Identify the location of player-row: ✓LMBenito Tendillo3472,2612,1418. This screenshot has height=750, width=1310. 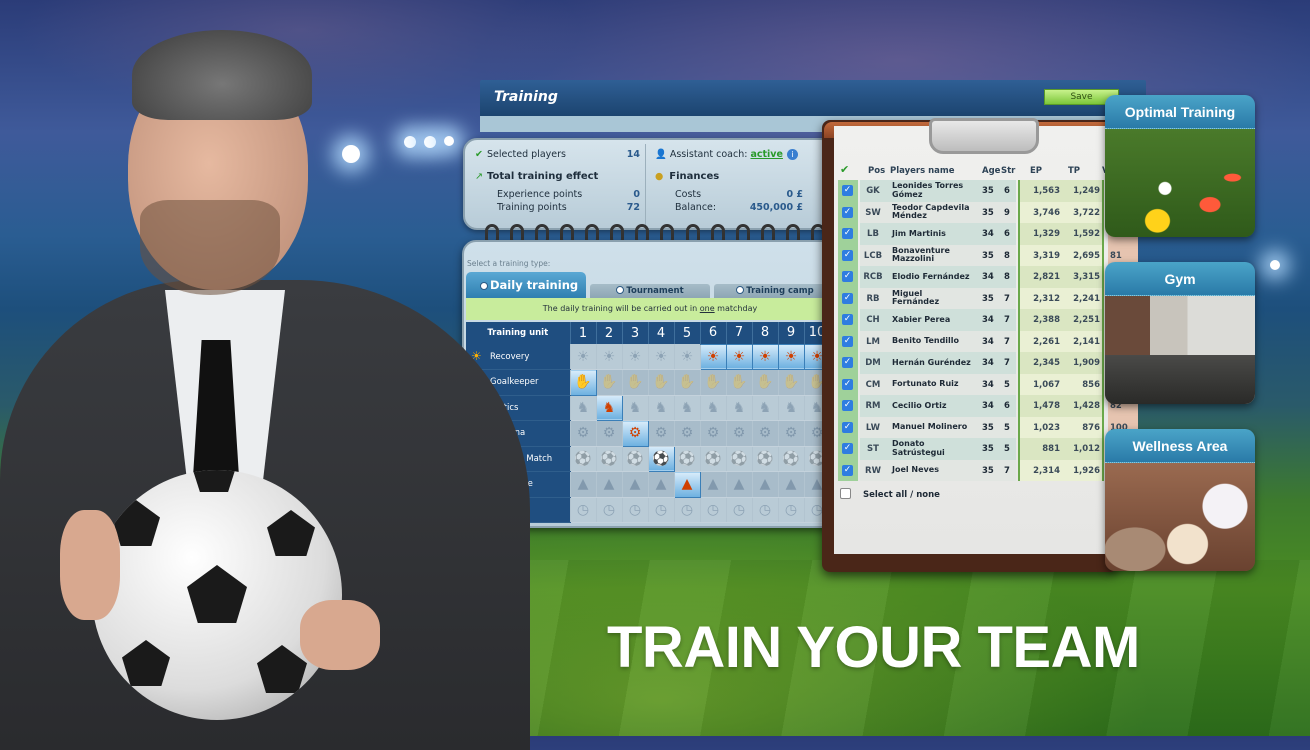
(988, 341).